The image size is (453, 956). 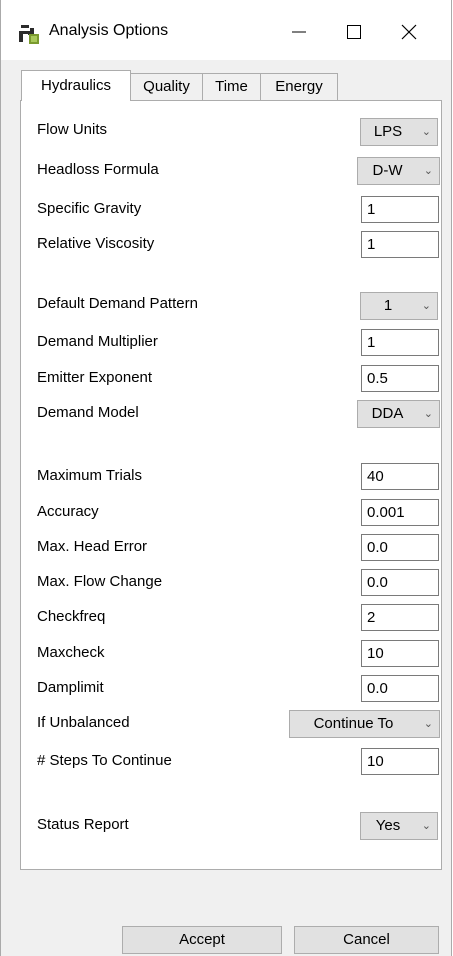 What do you see at coordinates (96, 243) in the screenshot?
I see `relative-viscosity-label: Relative Viscosity` at bounding box center [96, 243].